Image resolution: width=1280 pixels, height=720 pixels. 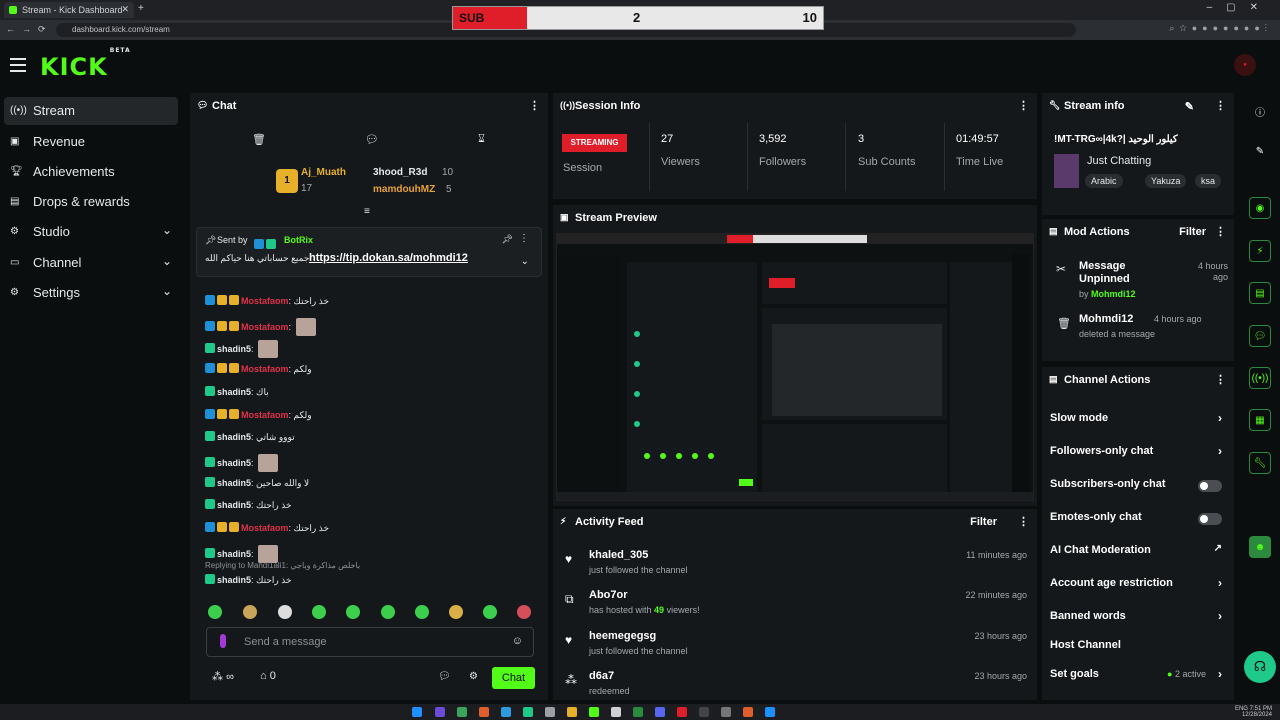 I want to click on system-tray: ENG 7:51 PM 12/28/2024, so click(x=1253, y=712).